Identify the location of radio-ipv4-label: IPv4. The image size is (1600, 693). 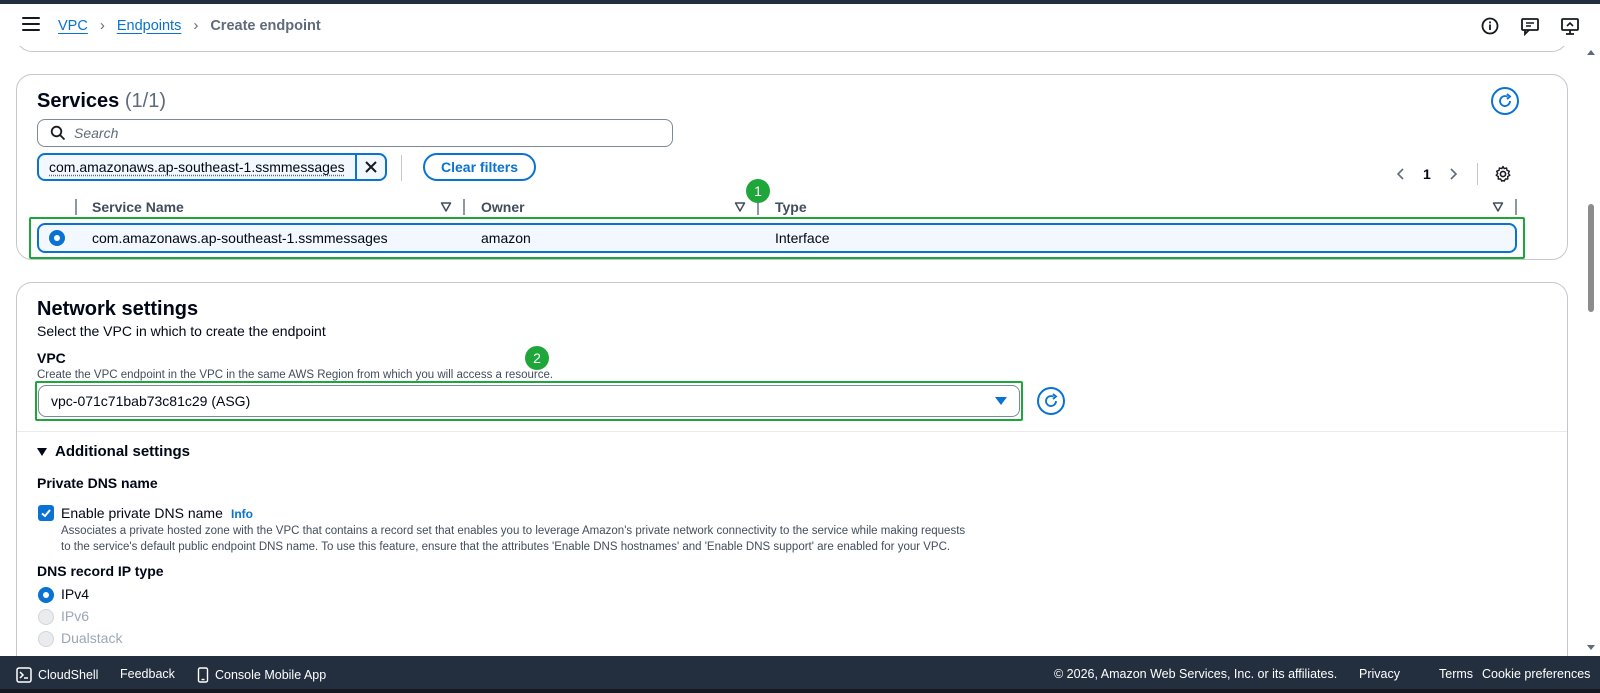
(75, 594).